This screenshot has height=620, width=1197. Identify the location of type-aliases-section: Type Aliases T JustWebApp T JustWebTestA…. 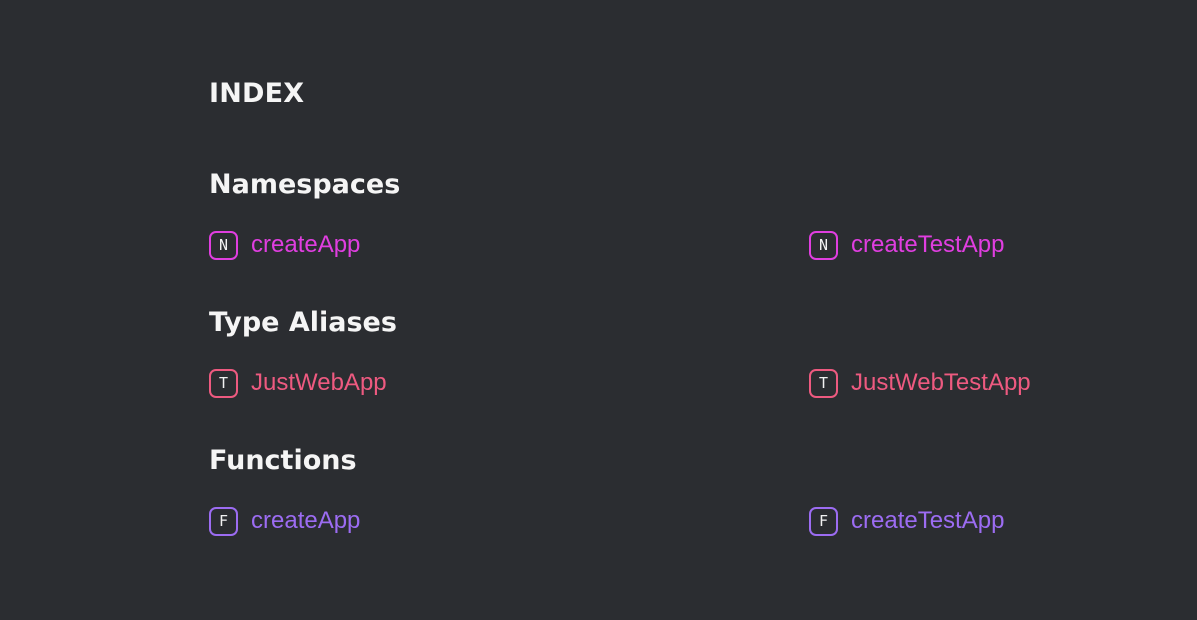
(679, 352).